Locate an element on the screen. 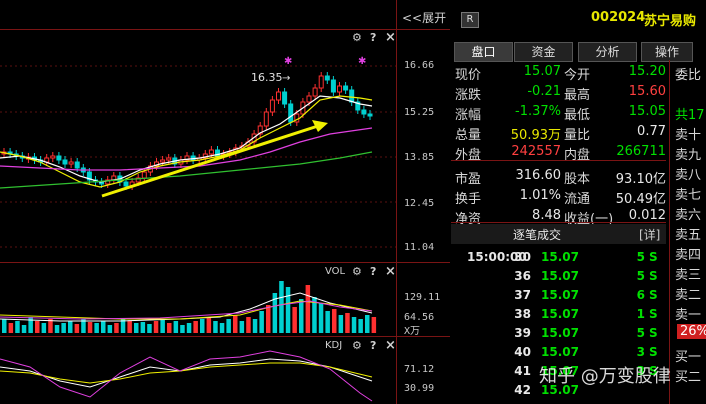 This screenshot has width=706, height=404. quote-label: 最高 is located at coordinates (577, 95).